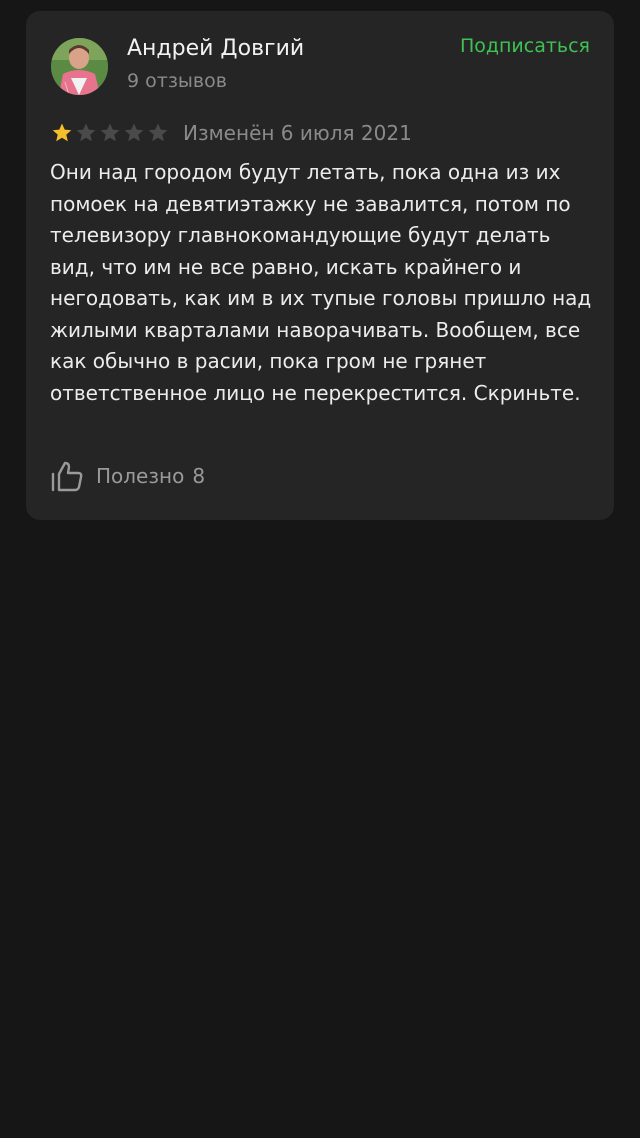 The image size is (640, 1138). I want to click on author-reviews-count: 9 отзывов, so click(177, 81).